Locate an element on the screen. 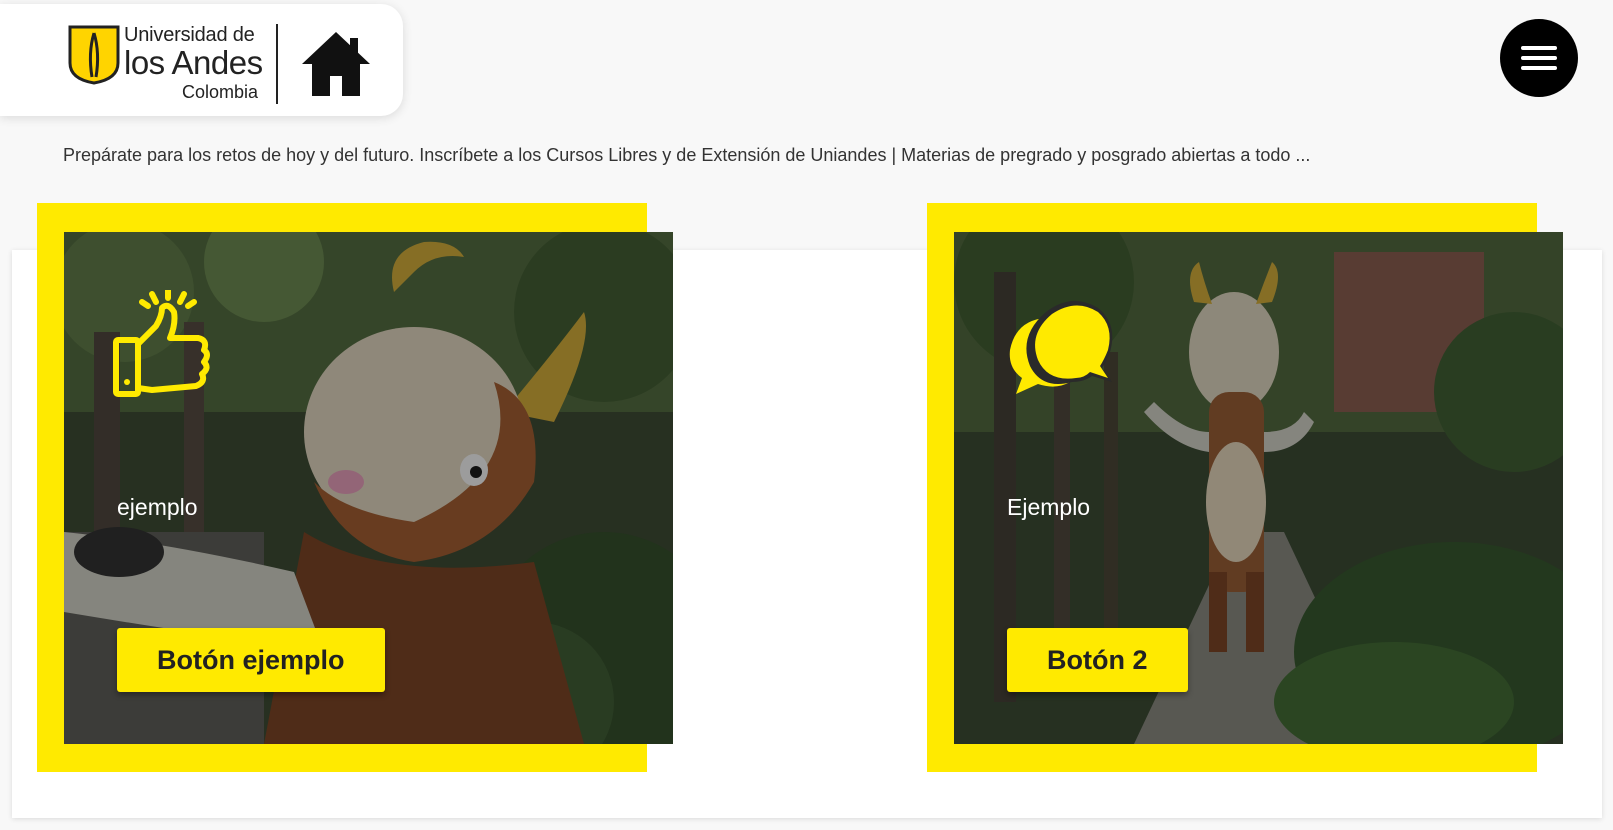  chat-bubbles-icon is located at coordinates (1061, 347).